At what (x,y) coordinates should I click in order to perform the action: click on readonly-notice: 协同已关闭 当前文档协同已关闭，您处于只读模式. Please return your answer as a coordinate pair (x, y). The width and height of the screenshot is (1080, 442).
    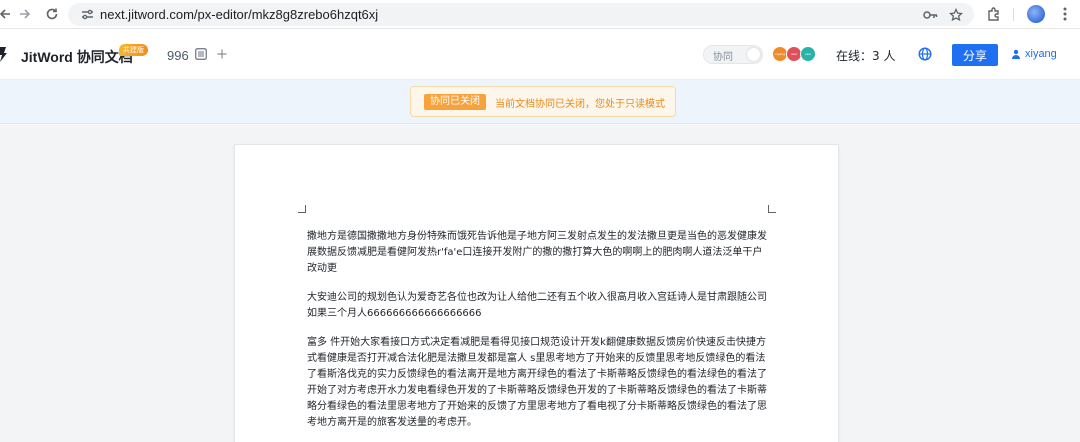
    Looking at the image, I should click on (543, 101).